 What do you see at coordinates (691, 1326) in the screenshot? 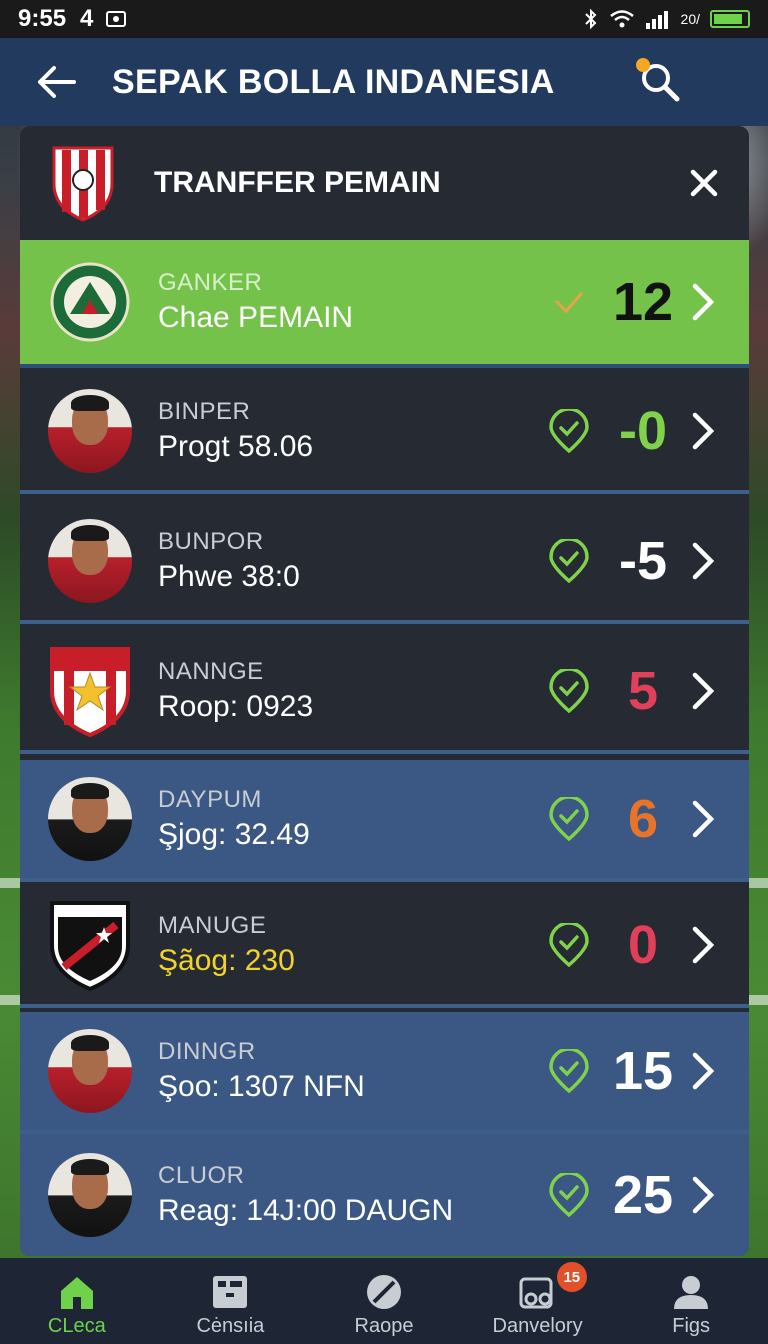
I see `nav-label: Figs` at bounding box center [691, 1326].